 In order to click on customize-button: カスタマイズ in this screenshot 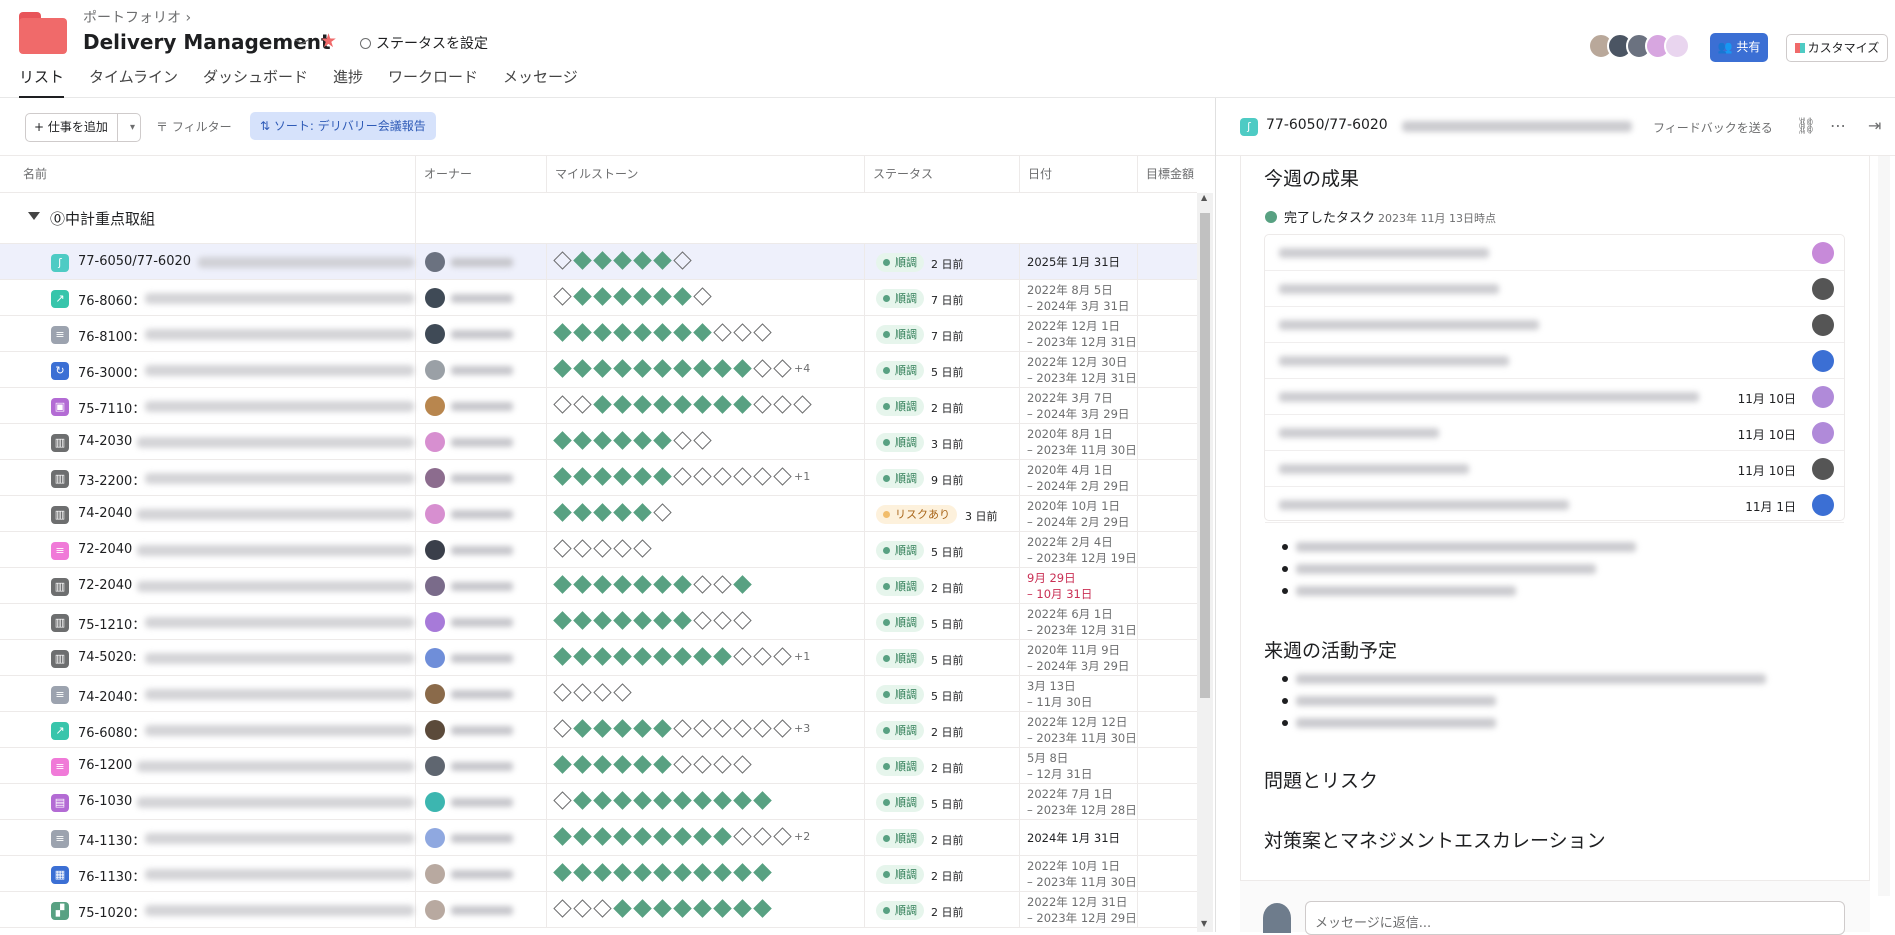, I will do `click(1837, 48)`.